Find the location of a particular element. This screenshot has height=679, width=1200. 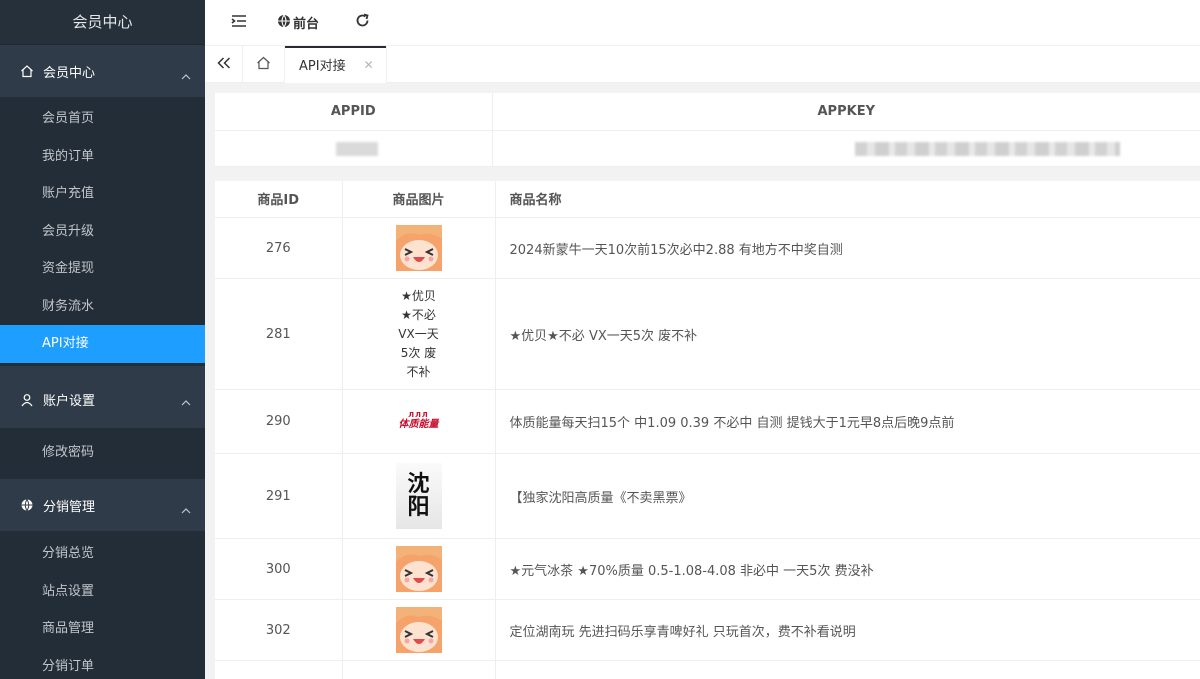

goods-name: 【独家沈阳高质量《不卖黑票》 is located at coordinates (847, 496).